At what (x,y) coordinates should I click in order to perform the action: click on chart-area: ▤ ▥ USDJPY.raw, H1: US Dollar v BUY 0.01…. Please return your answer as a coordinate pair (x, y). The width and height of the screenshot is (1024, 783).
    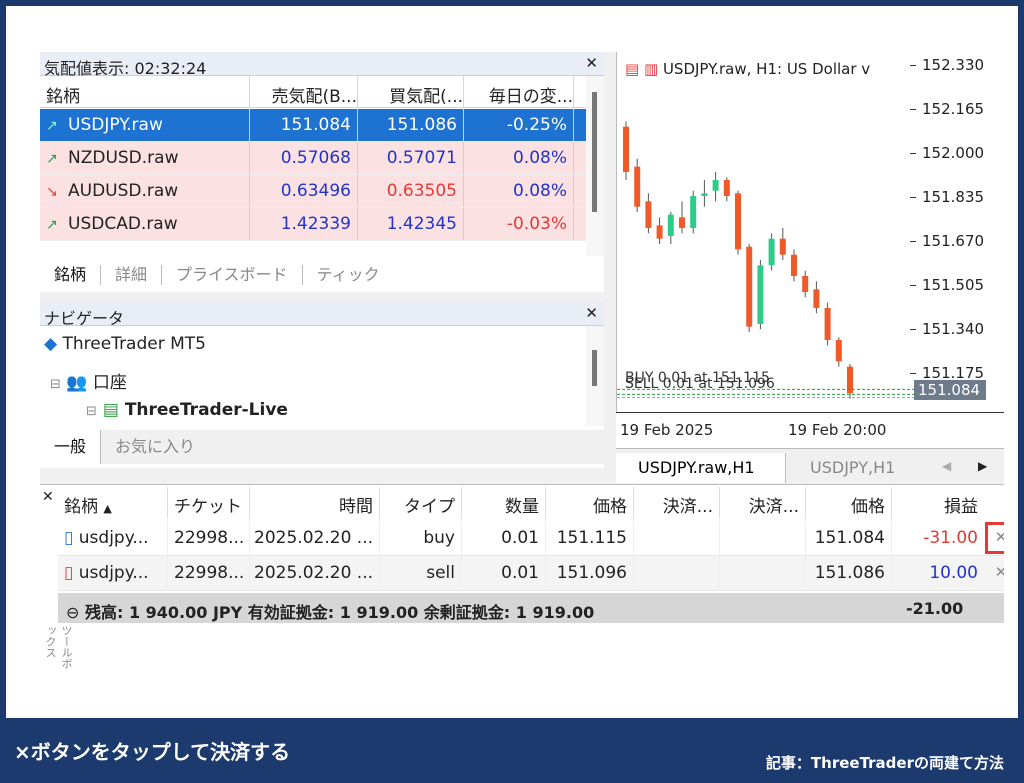
    Looking at the image, I should click on (765, 232).